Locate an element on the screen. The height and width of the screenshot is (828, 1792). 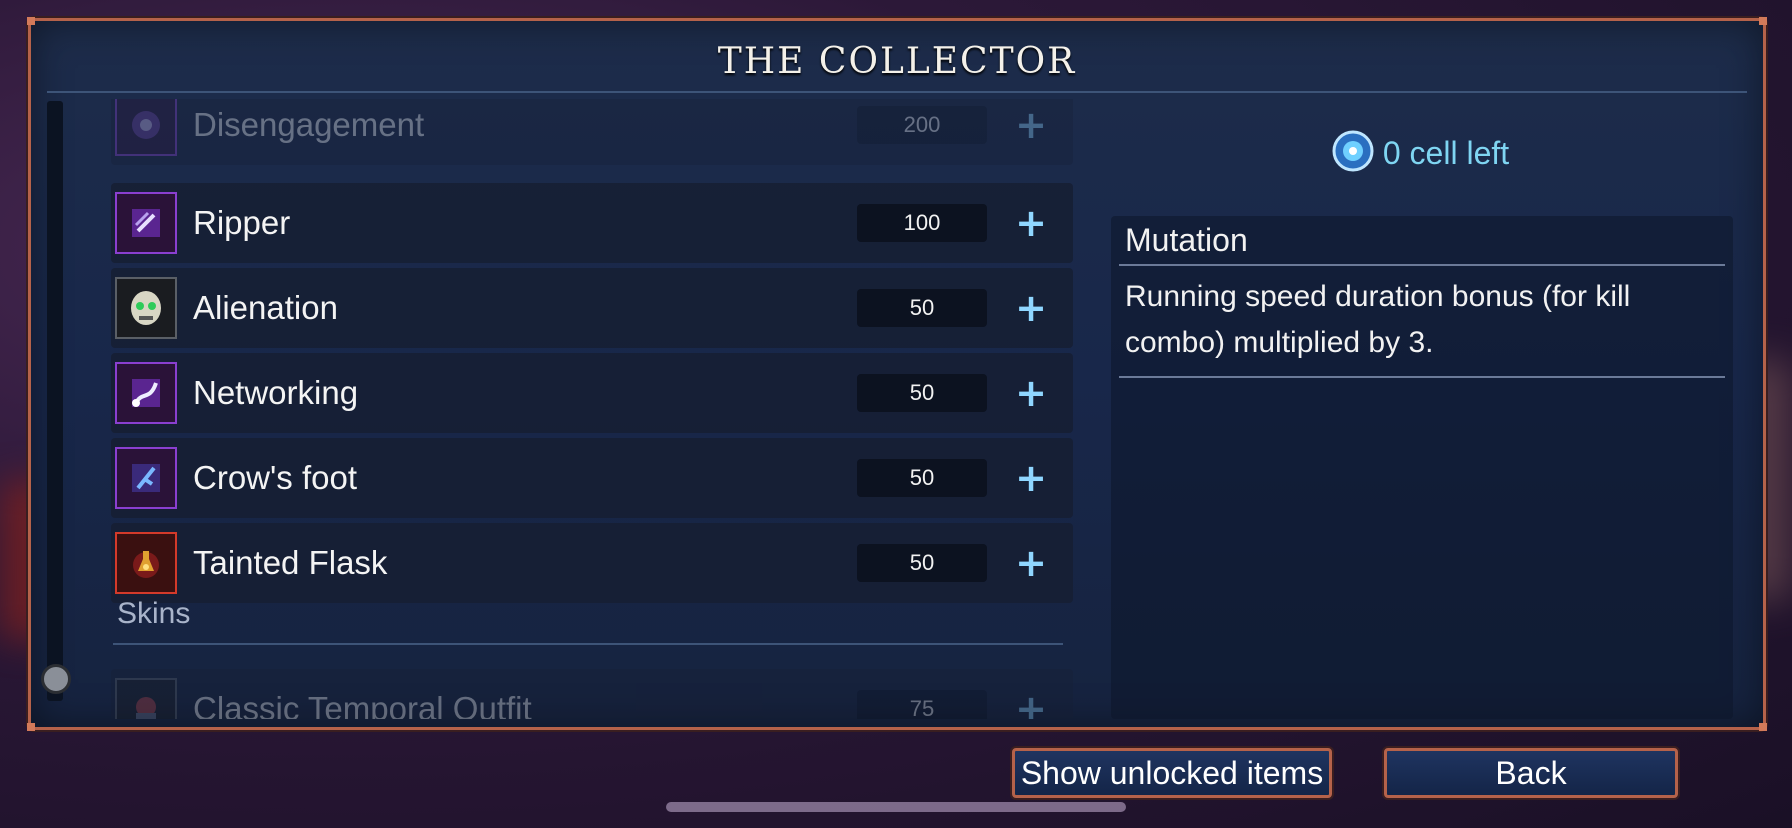
scrollbar-thumb is located at coordinates (56, 679).